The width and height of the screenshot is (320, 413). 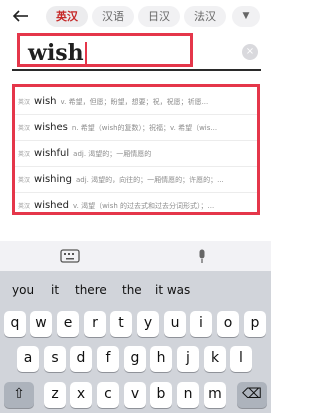 I want to click on key-t: t, so click(x=121, y=324).